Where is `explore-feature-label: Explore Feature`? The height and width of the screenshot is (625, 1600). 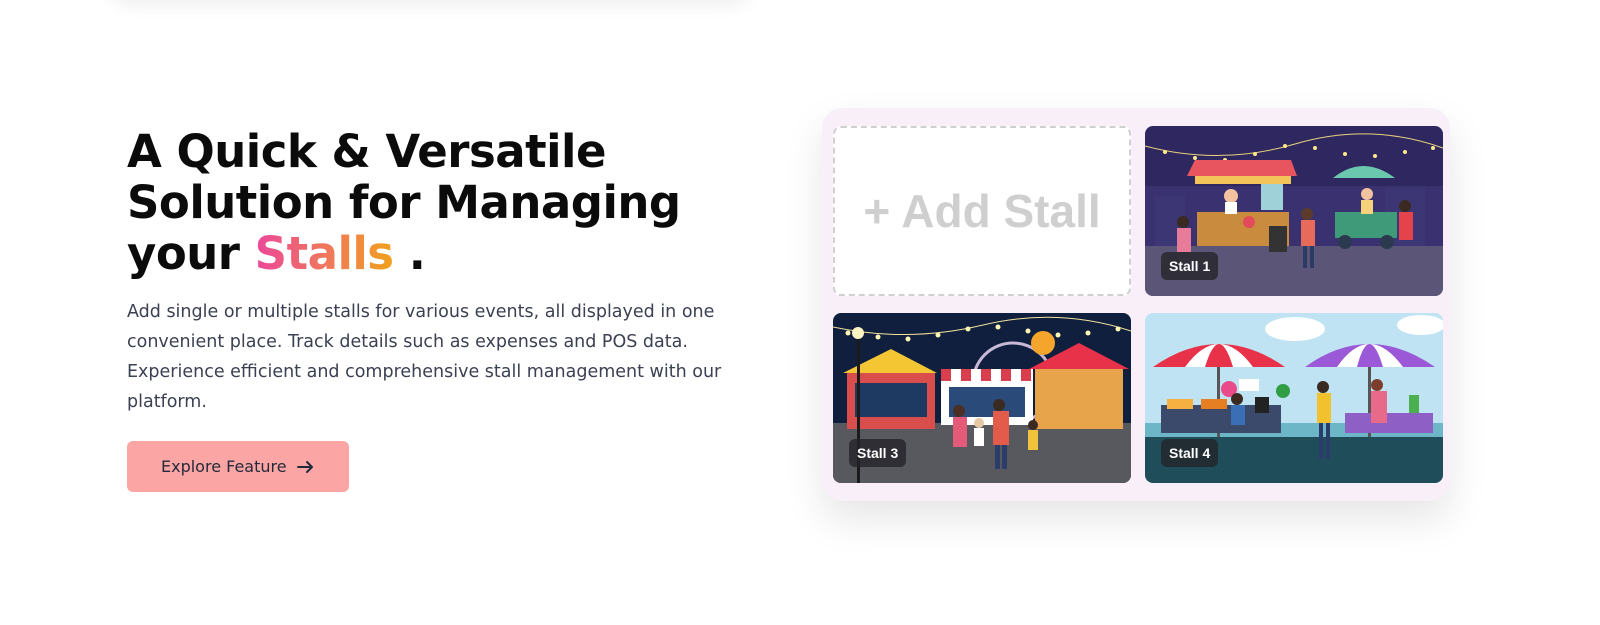
explore-feature-label: Explore Feature is located at coordinates (224, 466).